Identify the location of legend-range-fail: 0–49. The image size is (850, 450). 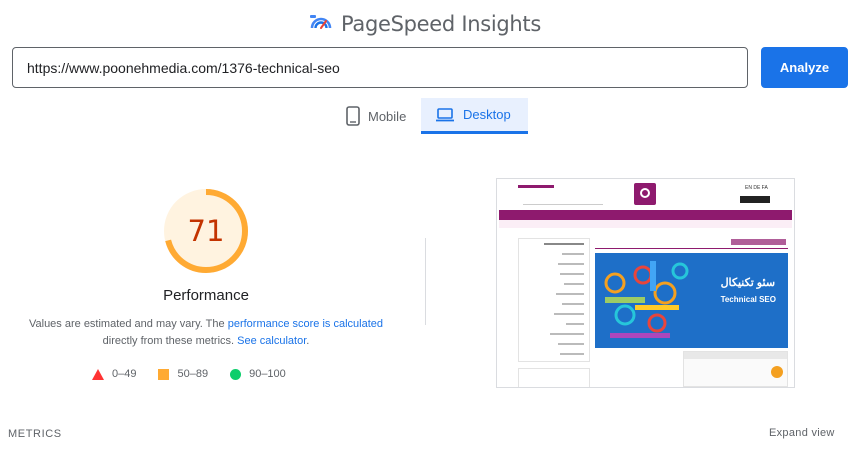
(124, 374).